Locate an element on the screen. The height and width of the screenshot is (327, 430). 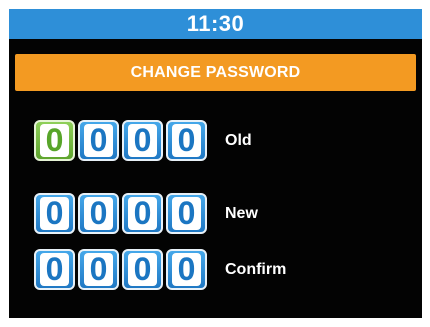
confirm-digit-4: 0 is located at coordinates (186, 269).